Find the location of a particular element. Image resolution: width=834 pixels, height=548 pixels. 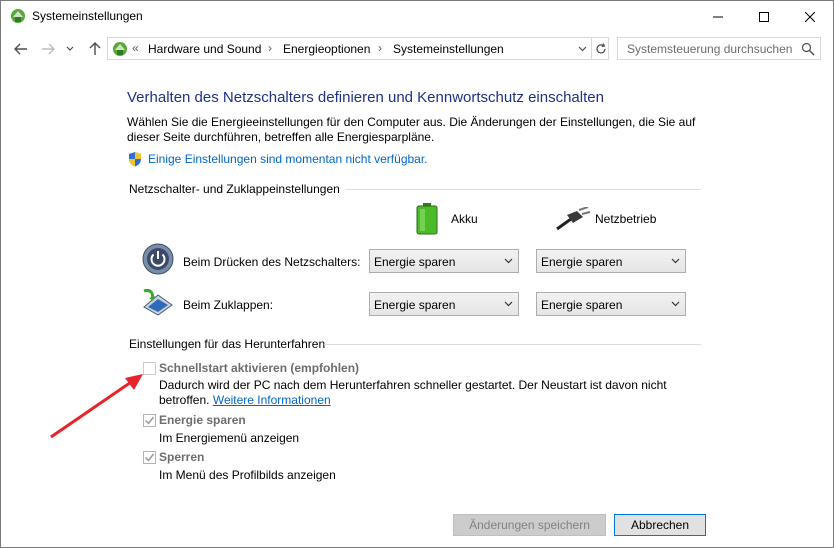

breadcrumb-overflow: « is located at coordinates (135, 48).